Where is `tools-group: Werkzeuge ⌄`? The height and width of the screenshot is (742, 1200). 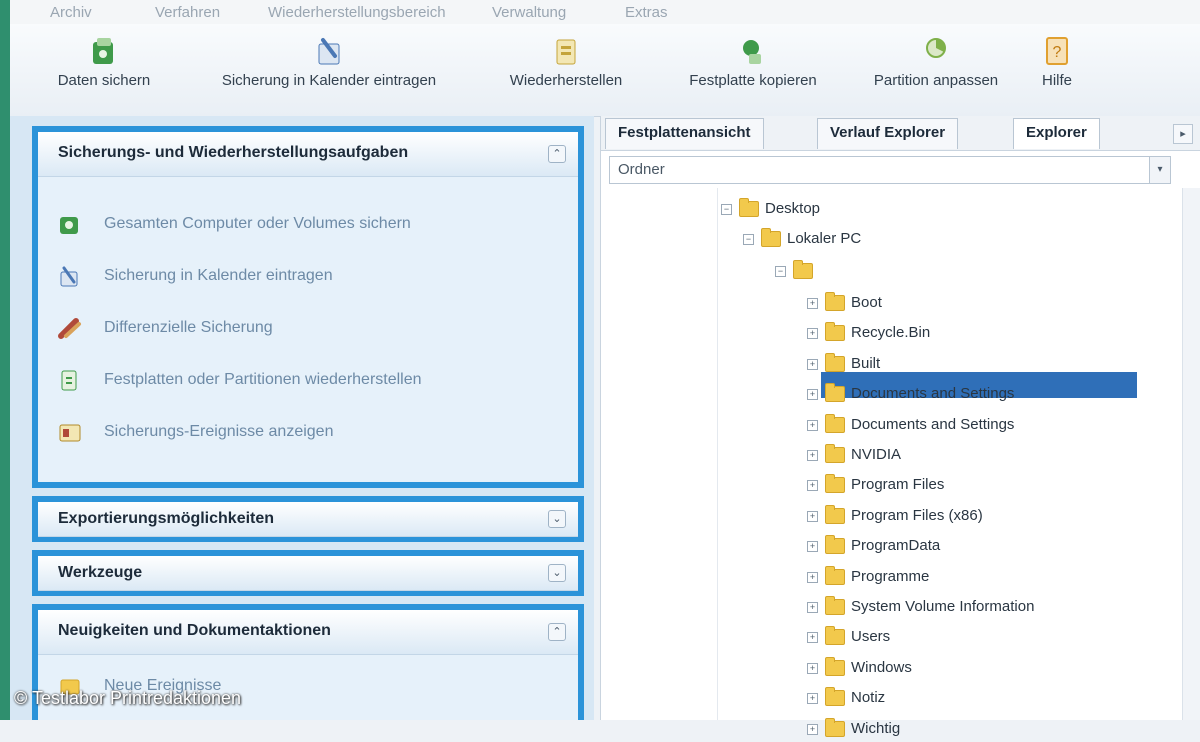
tools-group: Werkzeuge ⌄ is located at coordinates (308, 573).